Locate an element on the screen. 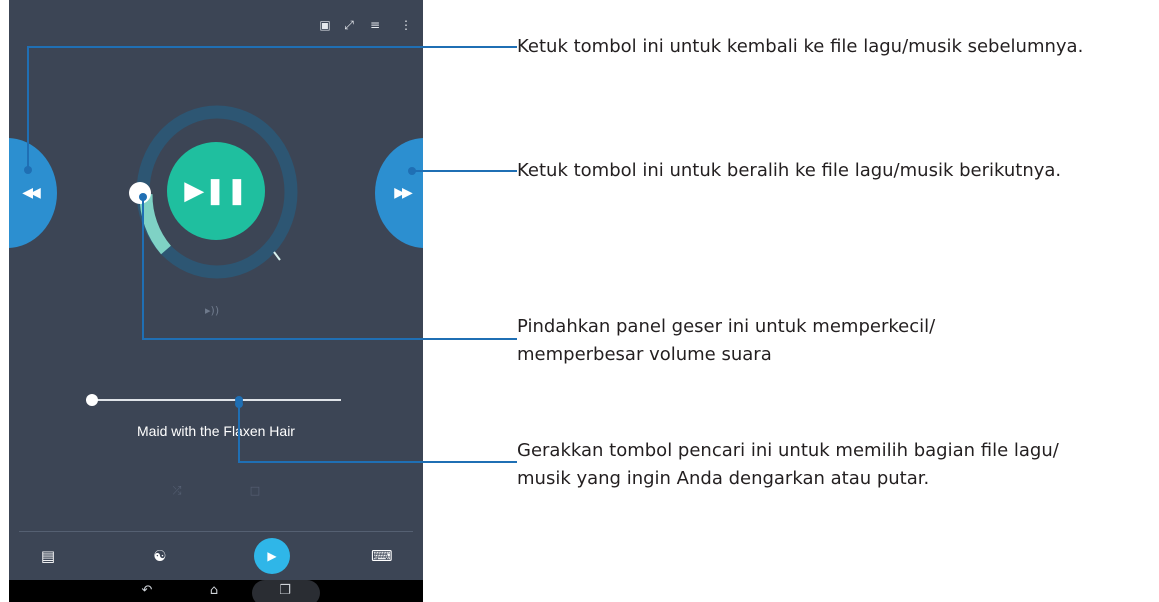 This screenshot has width=1159, height=602. callout-dot-next is located at coordinates (412, 171).